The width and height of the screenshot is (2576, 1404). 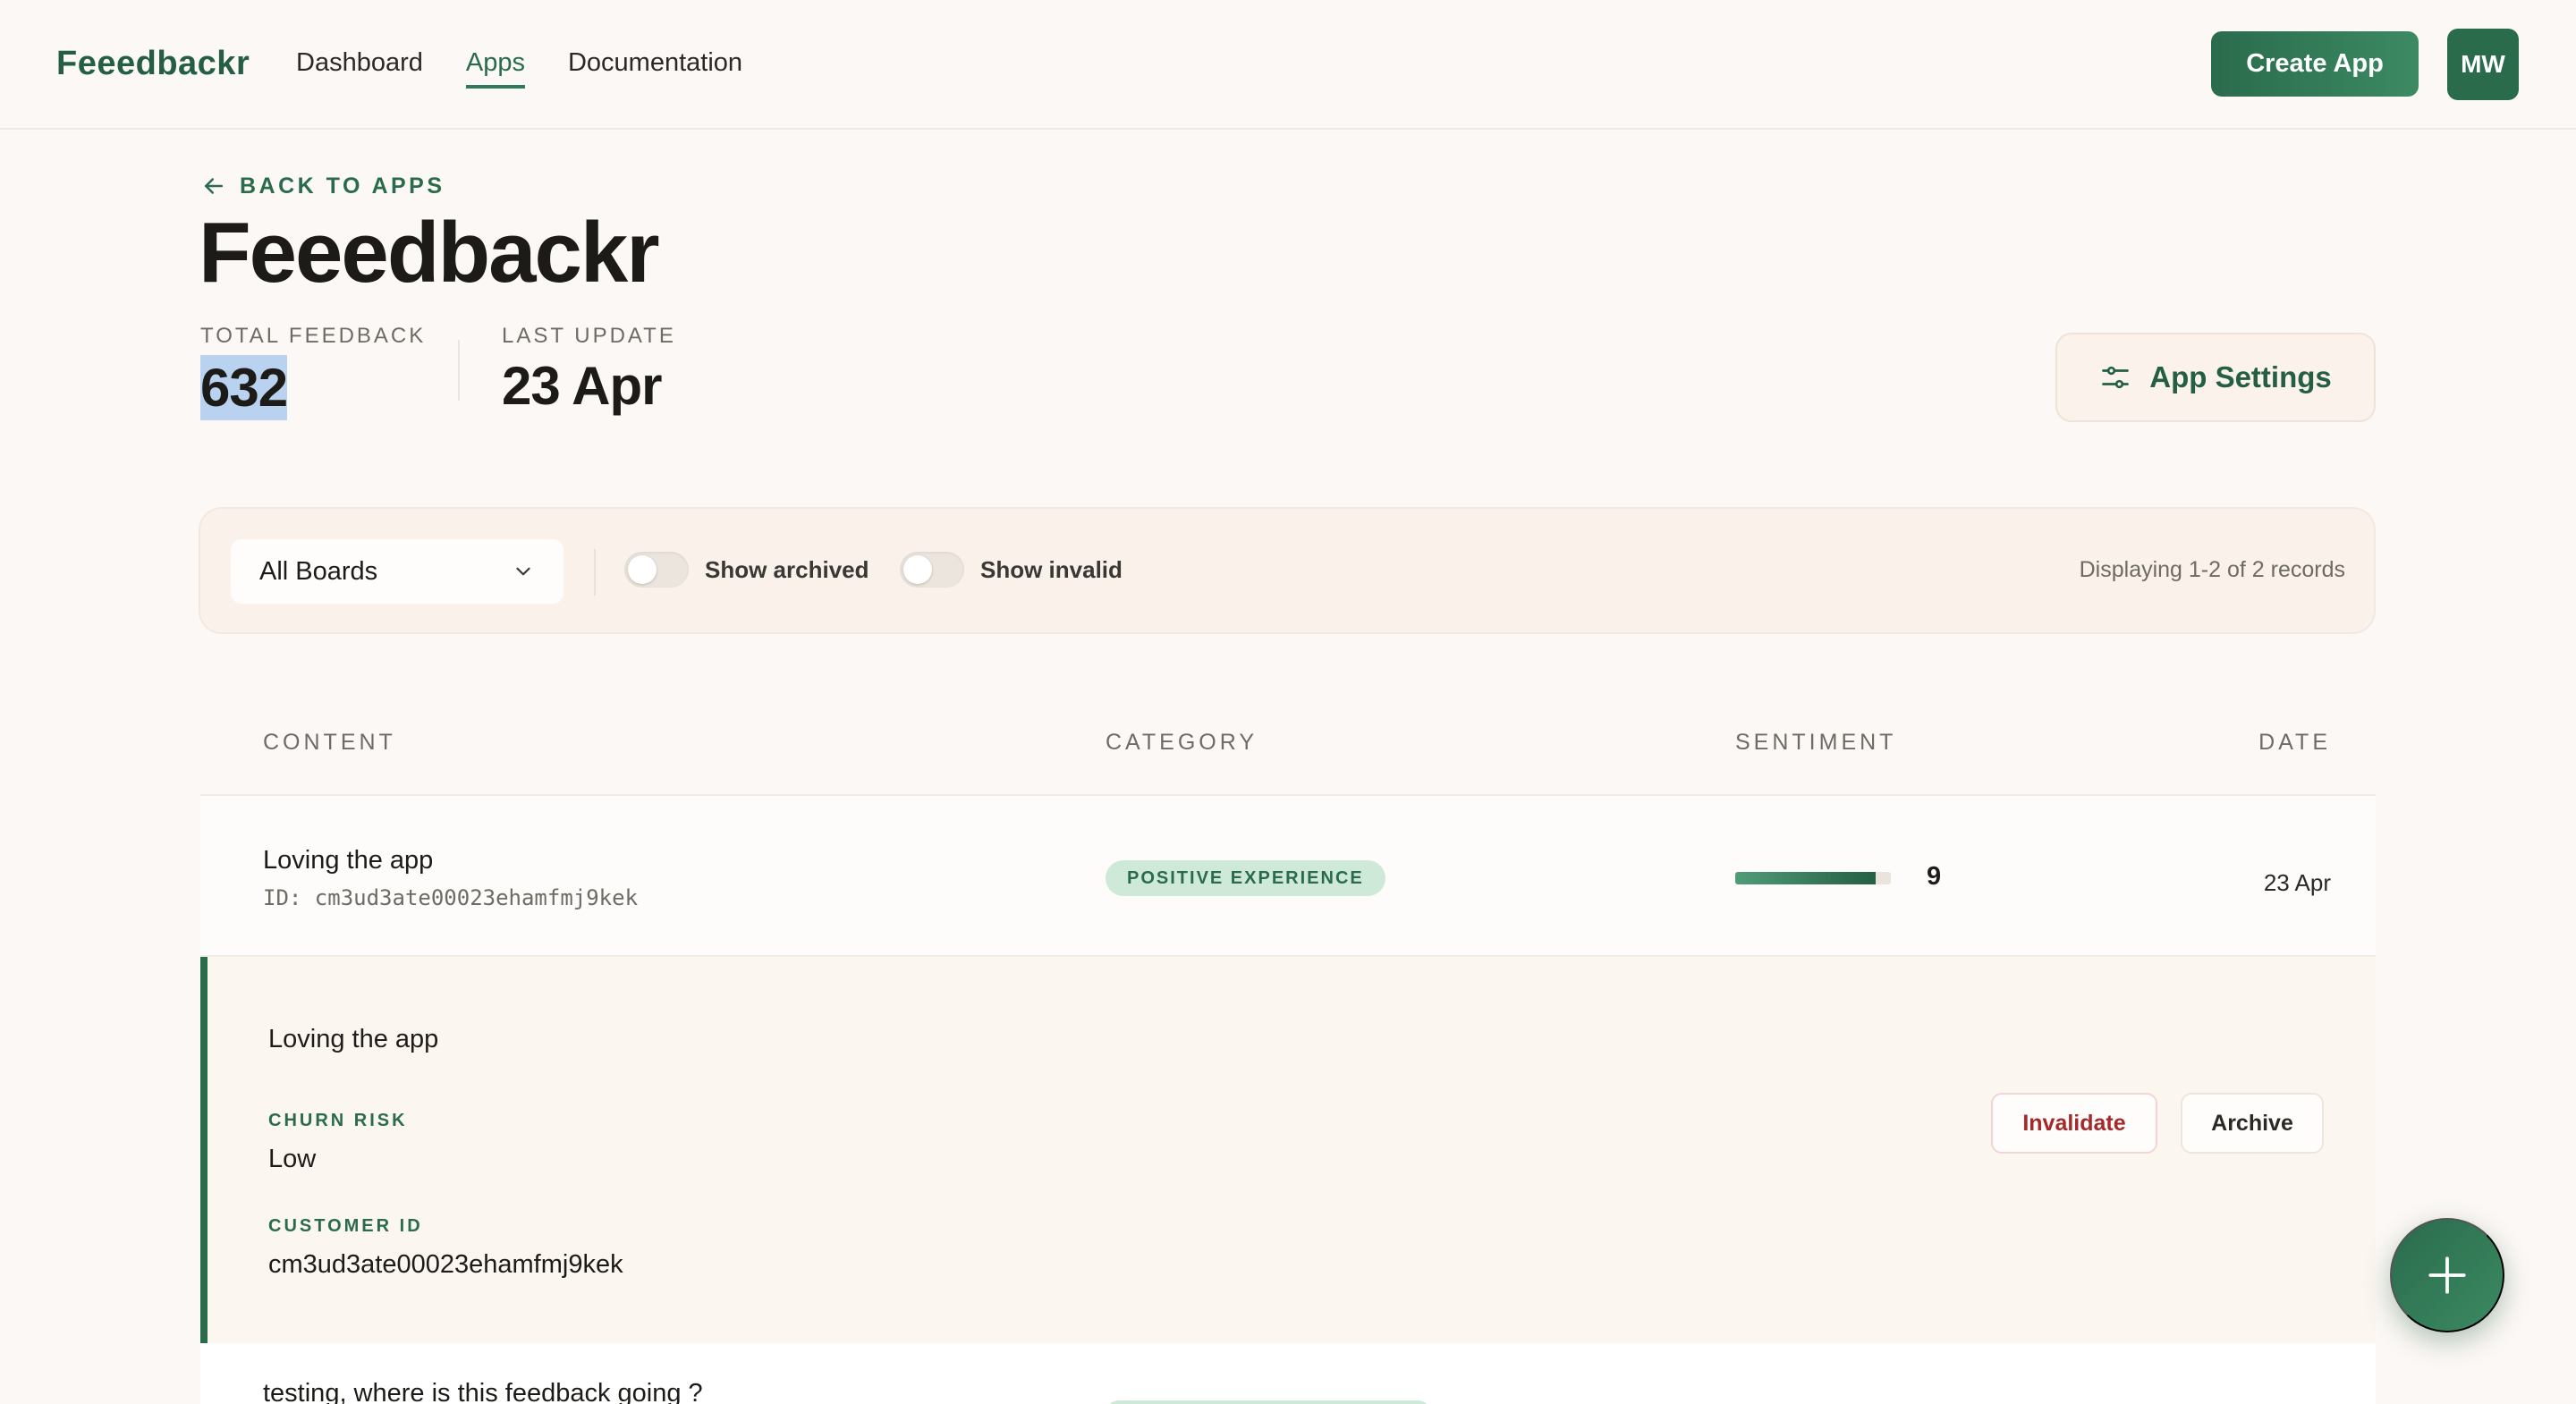 I want to click on page-title: Feeedbackr, so click(x=429, y=253).